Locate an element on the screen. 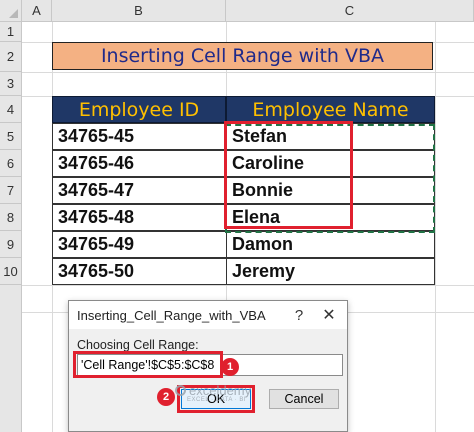  row-header-3: 3 is located at coordinates (11, 84).